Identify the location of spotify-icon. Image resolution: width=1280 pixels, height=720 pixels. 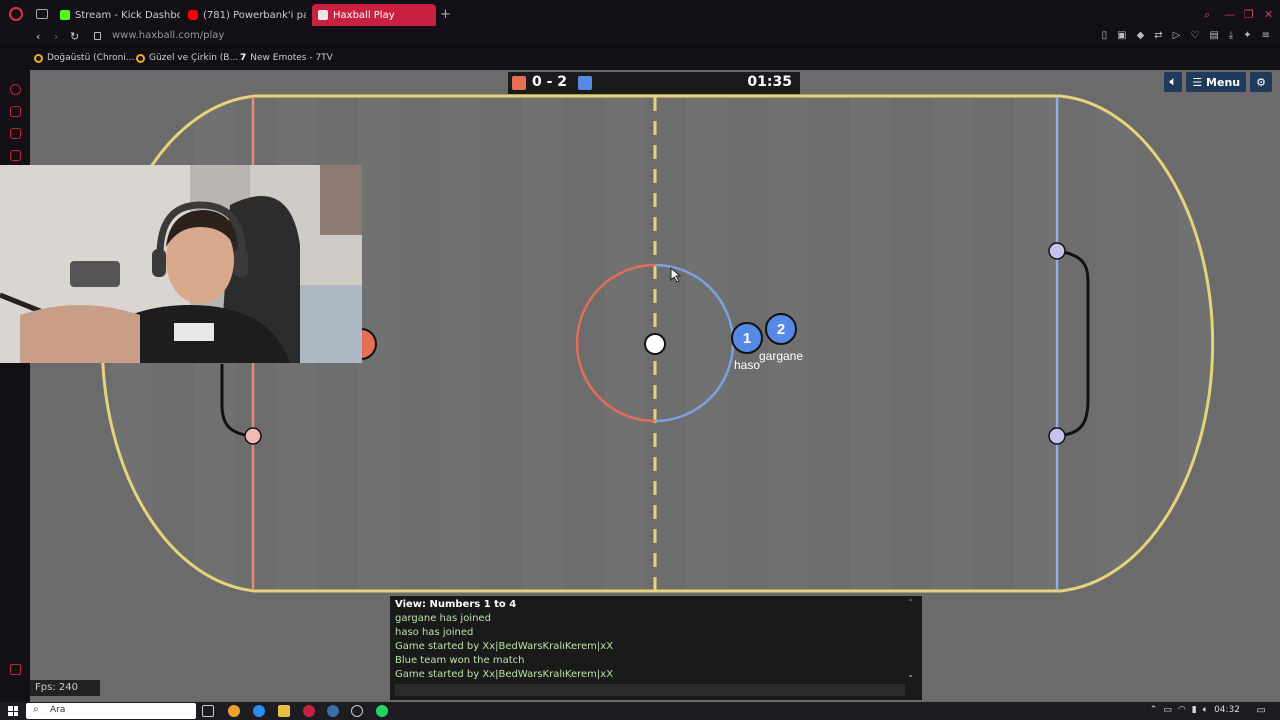
(382, 711).